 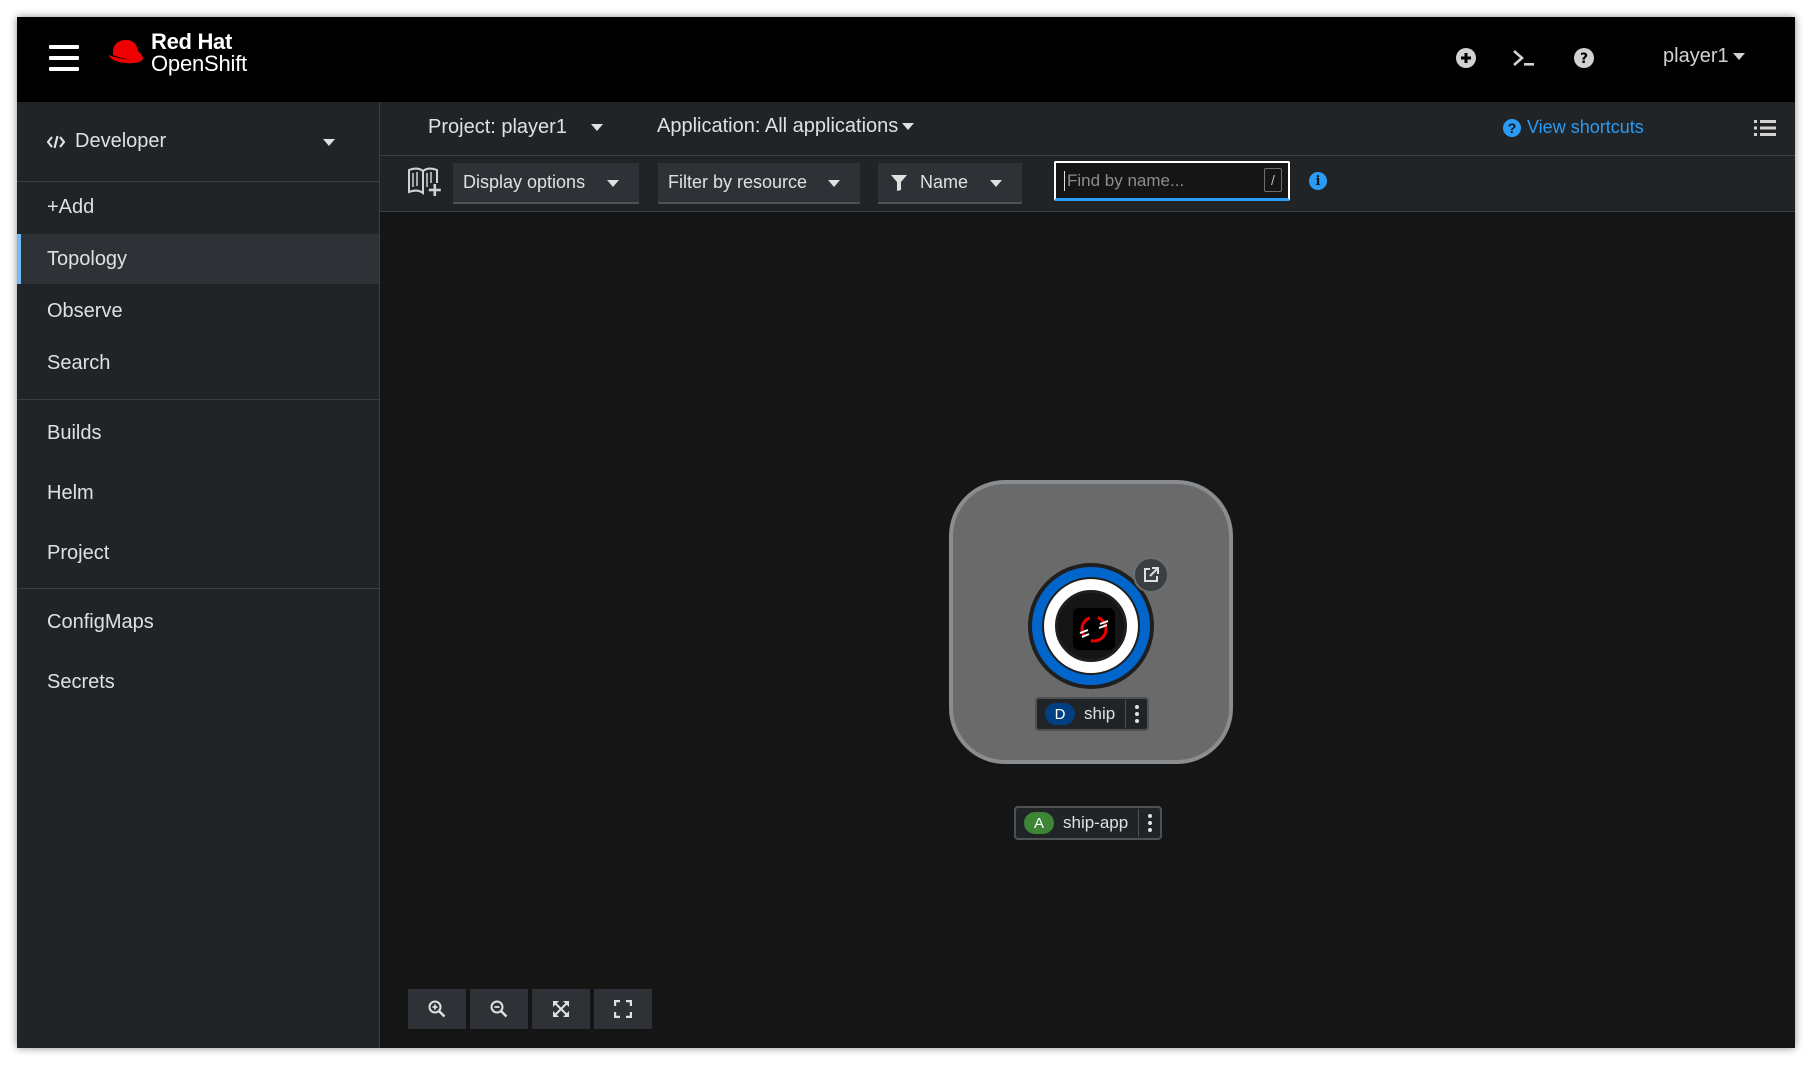 What do you see at coordinates (199, 63) in the screenshot?
I see `product-name: OpenShift` at bounding box center [199, 63].